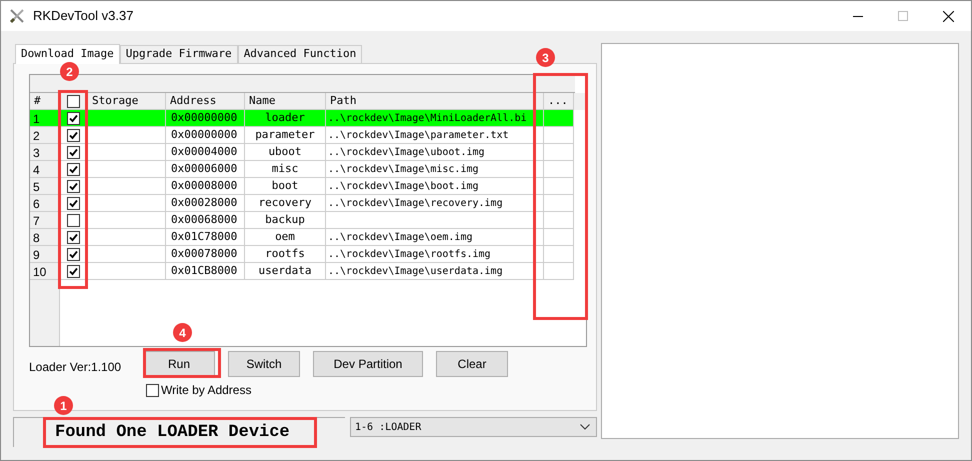  I want to click on table-row: 3 0x00004000 uboot ..\rockdev\Image\uboot.img, so click(302, 152).